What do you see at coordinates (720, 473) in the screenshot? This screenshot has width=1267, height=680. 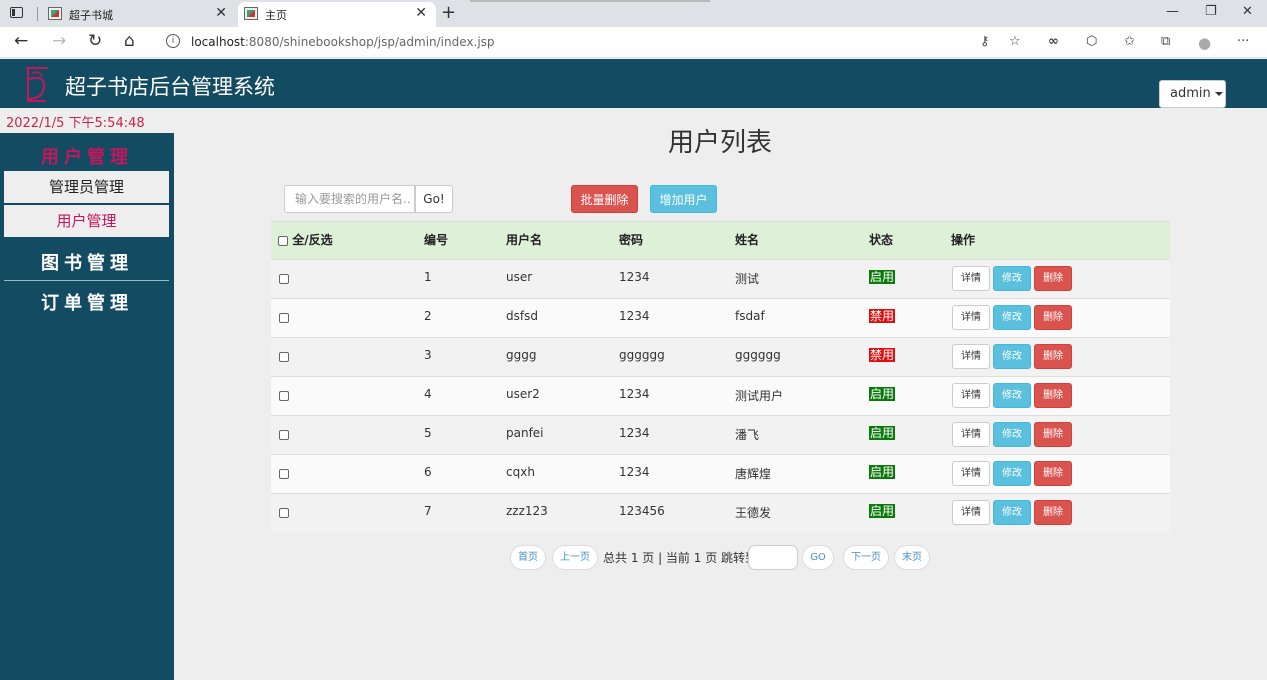 I see `table-row: 6 cqxh 1234 唐辉煌 启用 详情 修改 删除` at bounding box center [720, 473].